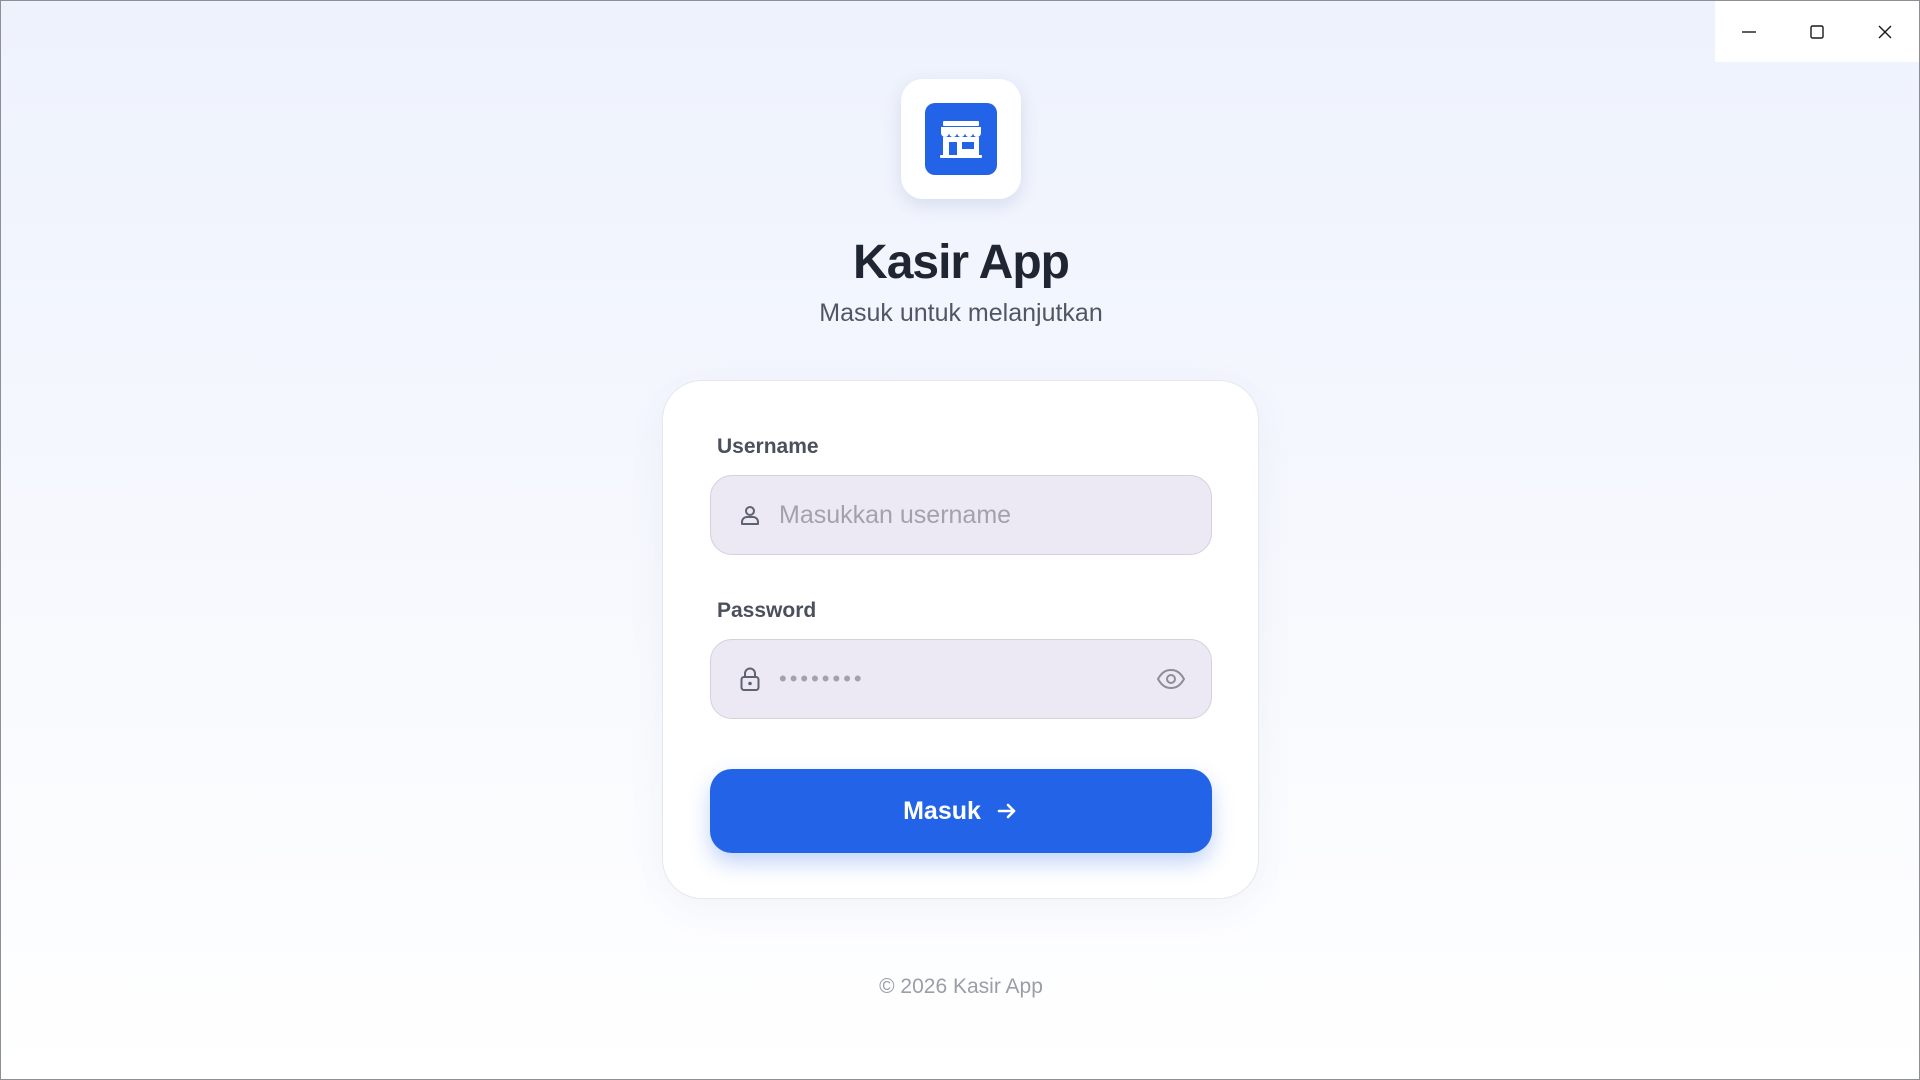 This screenshot has height=1080, width=1920. I want to click on maximize-icon, so click(1817, 31).